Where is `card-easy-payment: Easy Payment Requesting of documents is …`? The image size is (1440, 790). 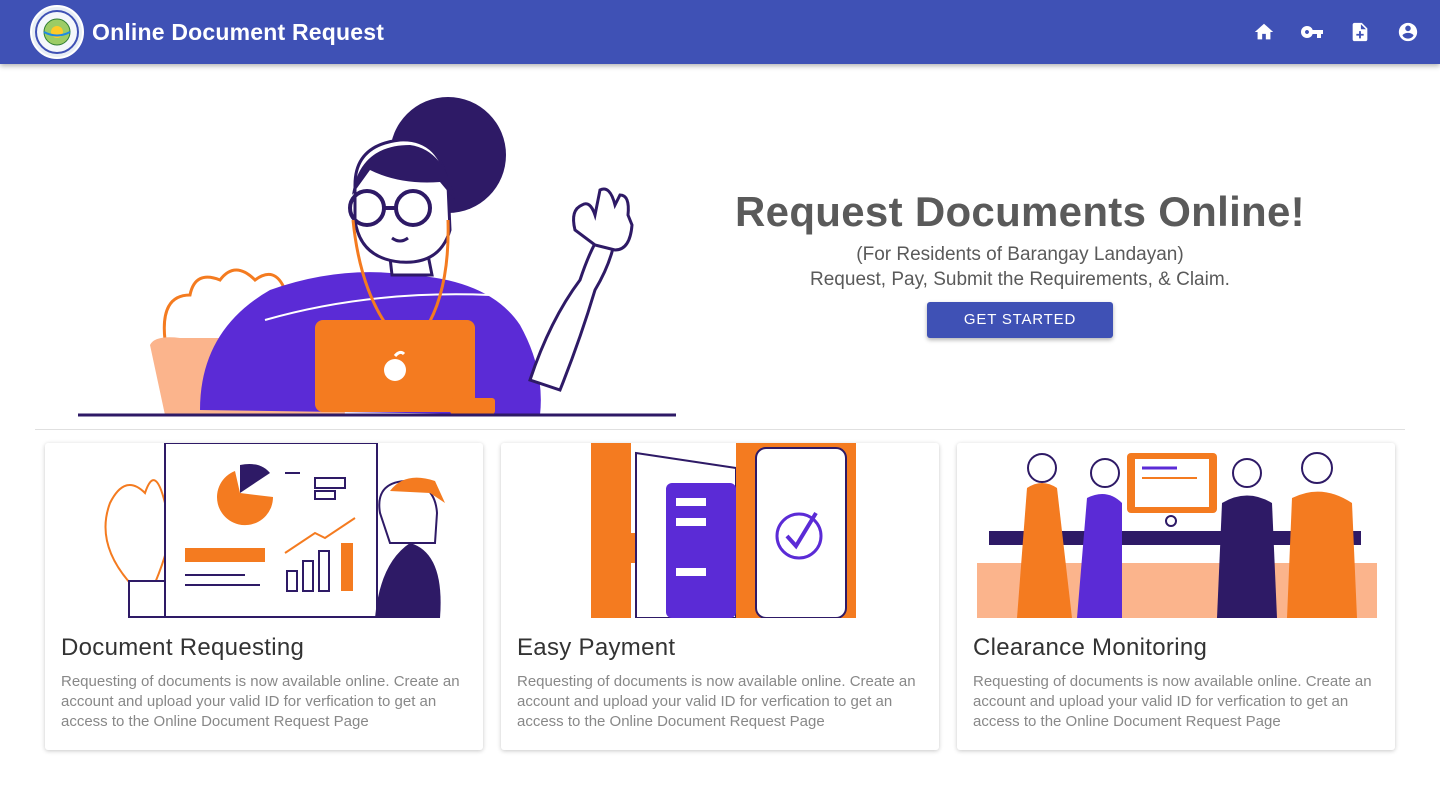 card-easy-payment: Easy Payment Requesting of documents is … is located at coordinates (720, 596).